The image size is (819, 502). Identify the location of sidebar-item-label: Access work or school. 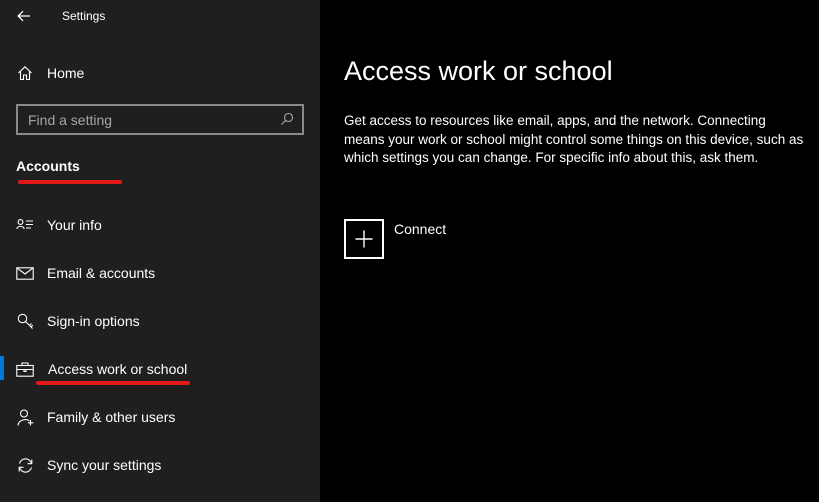
(118, 369).